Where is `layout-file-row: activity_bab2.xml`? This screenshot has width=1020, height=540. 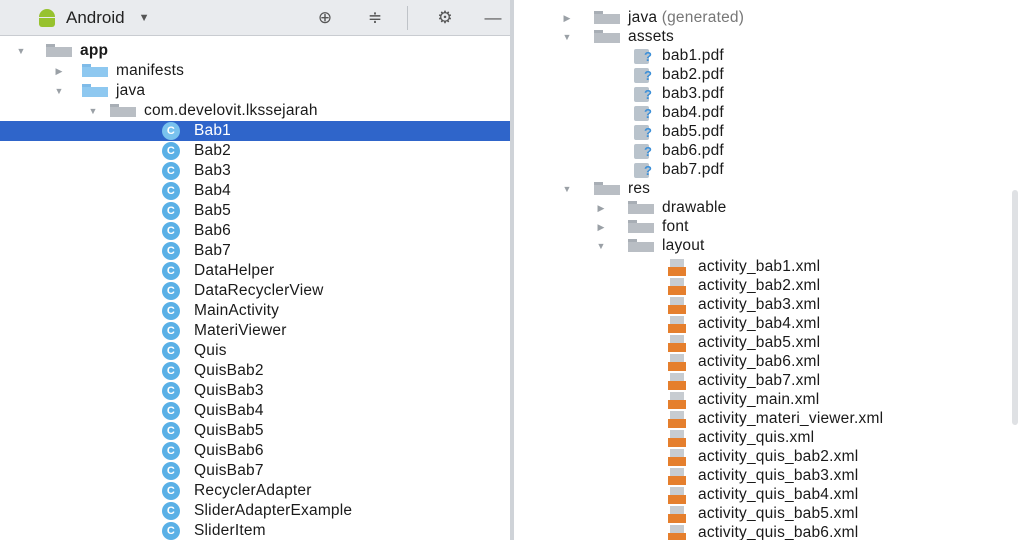 layout-file-row: activity_bab2.xml is located at coordinates (742, 286).